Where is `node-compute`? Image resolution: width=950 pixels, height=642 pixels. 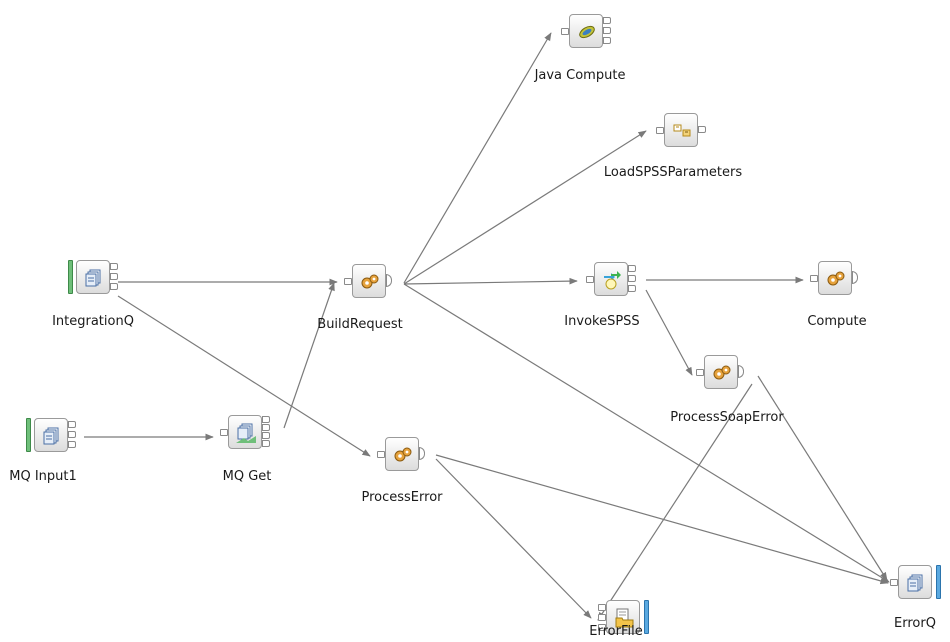 node-compute is located at coordinates (834, 278).